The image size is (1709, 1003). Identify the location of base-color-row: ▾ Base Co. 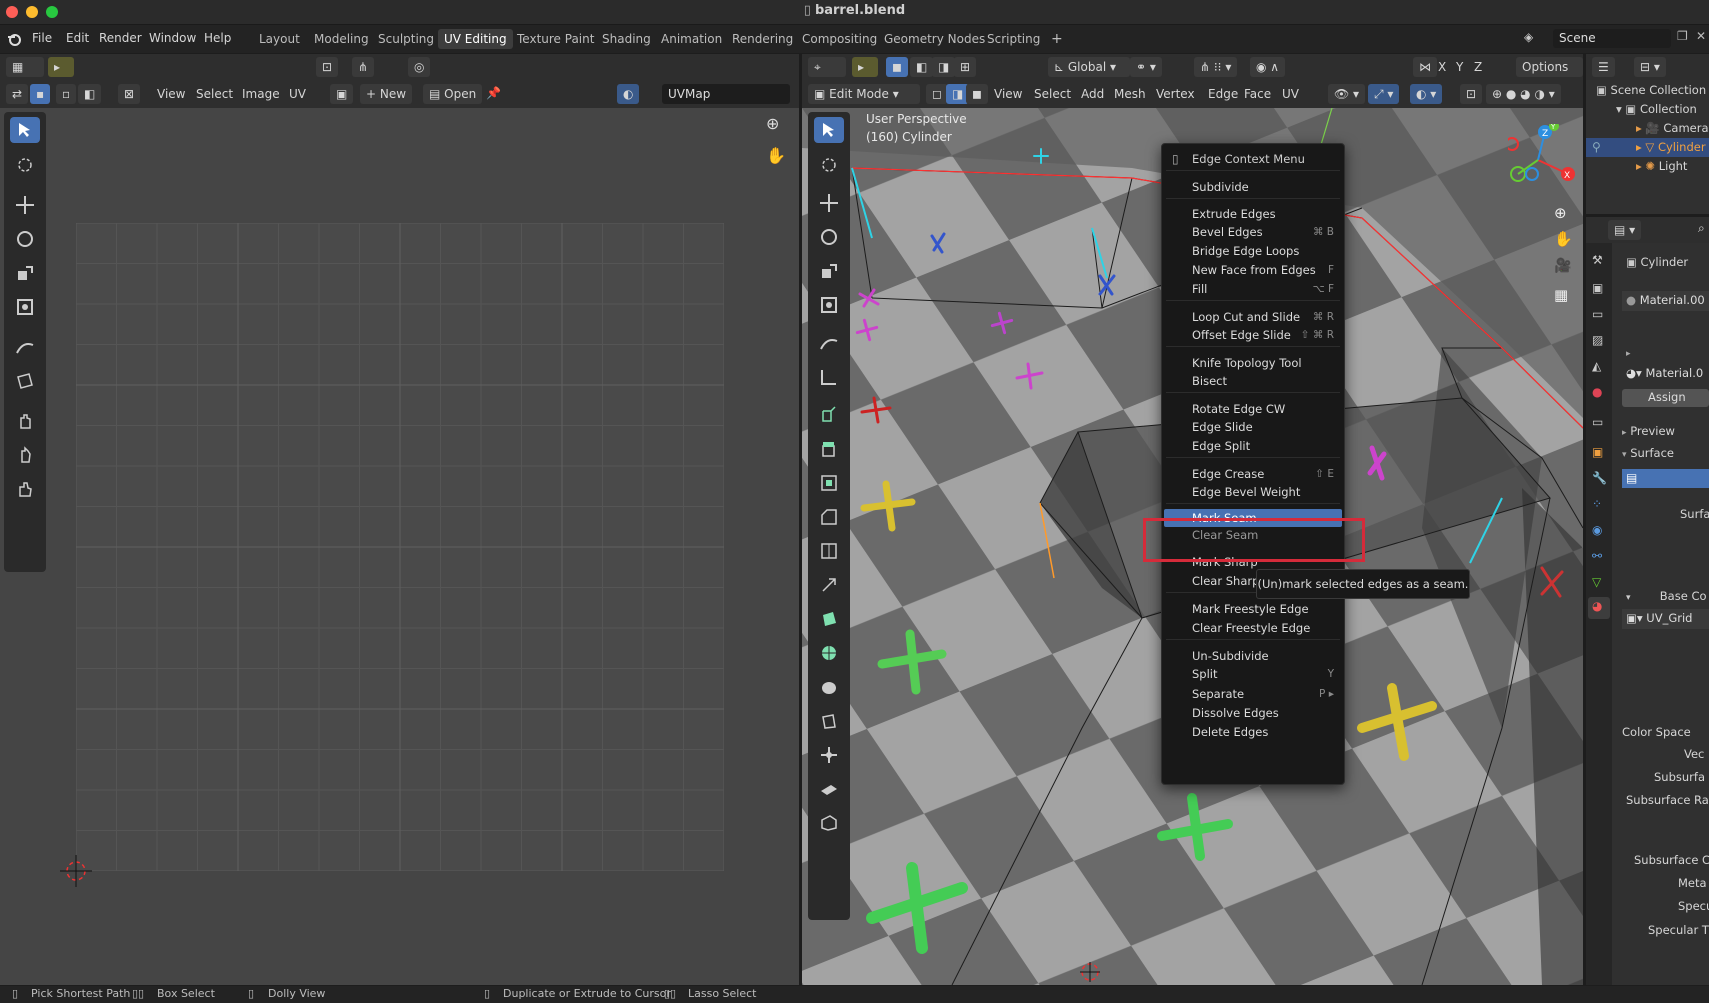
(1666, 596).